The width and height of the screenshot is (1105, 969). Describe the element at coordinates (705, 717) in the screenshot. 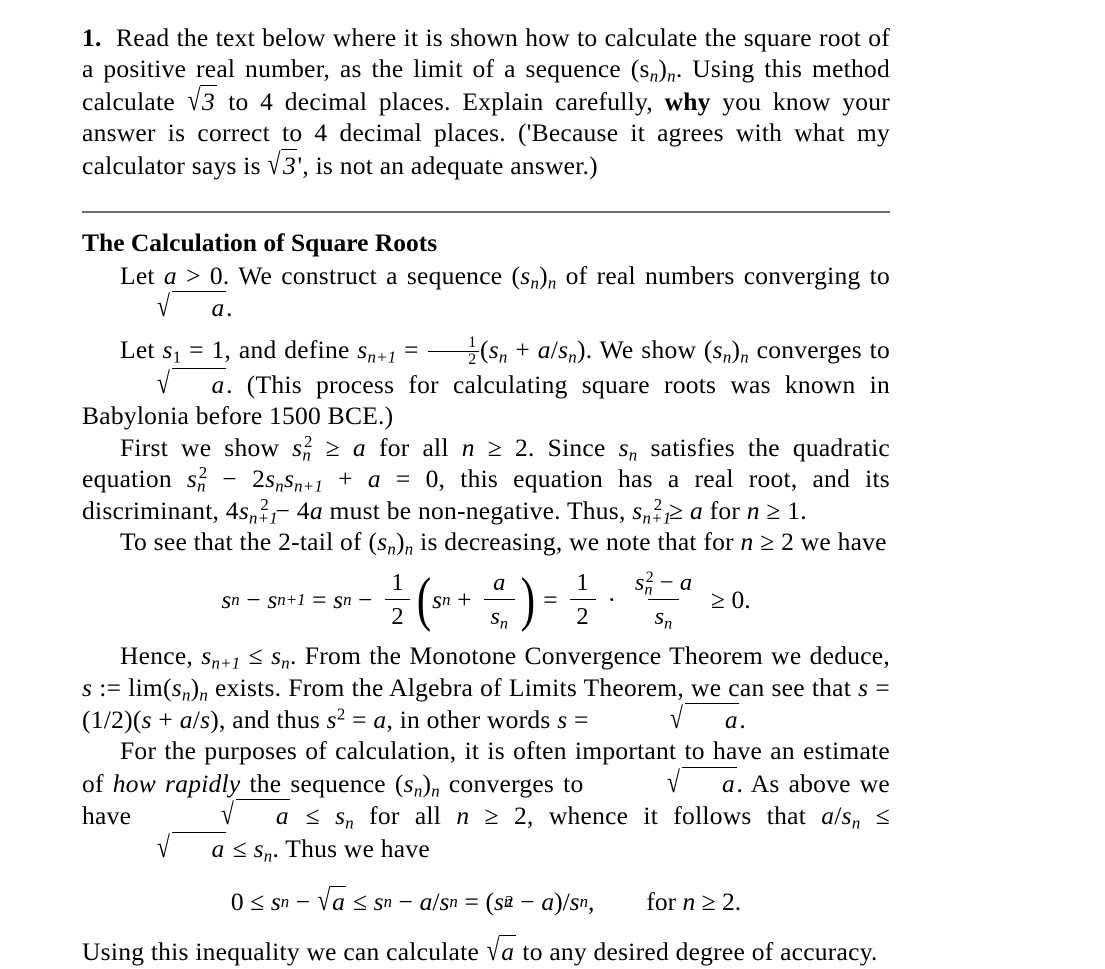

I see `sqrt-a-3: √ a` at that location.